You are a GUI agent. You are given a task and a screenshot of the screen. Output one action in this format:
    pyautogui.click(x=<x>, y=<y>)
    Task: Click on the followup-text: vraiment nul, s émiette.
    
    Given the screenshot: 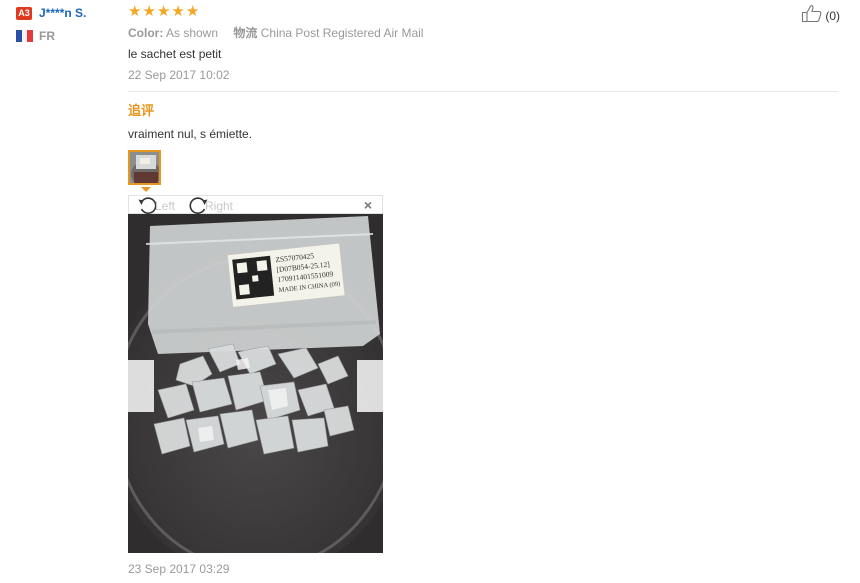 What is the action you would take?
    pyautogui.click(x=190, y=134)
    